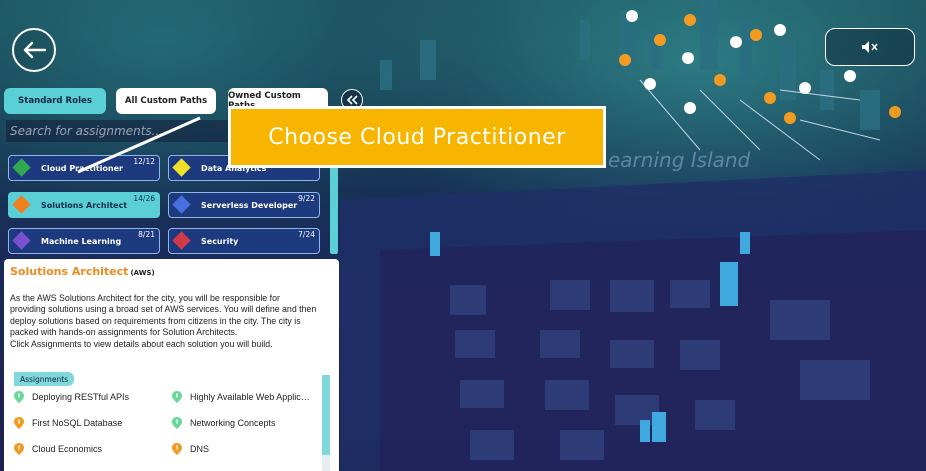  I want to click on island-label: earning Island, so click(679, 160).